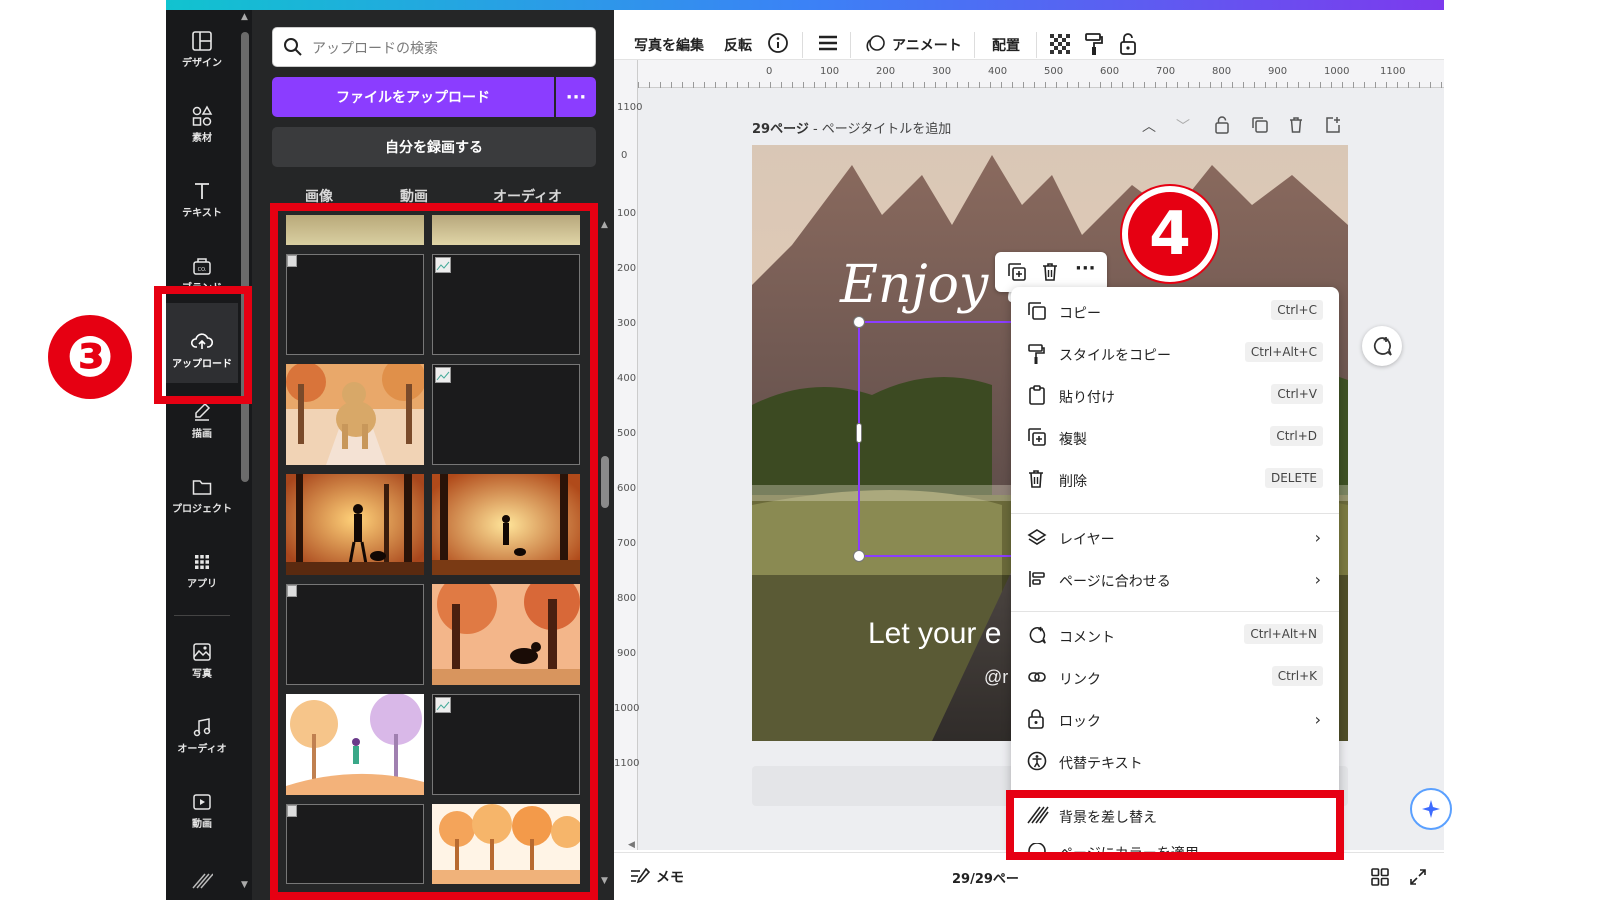 The image size is (1600, 900). Describe the element at coordinates (1054, 71) in the screenshot. I see `ruler-top-label: 500` at that location.